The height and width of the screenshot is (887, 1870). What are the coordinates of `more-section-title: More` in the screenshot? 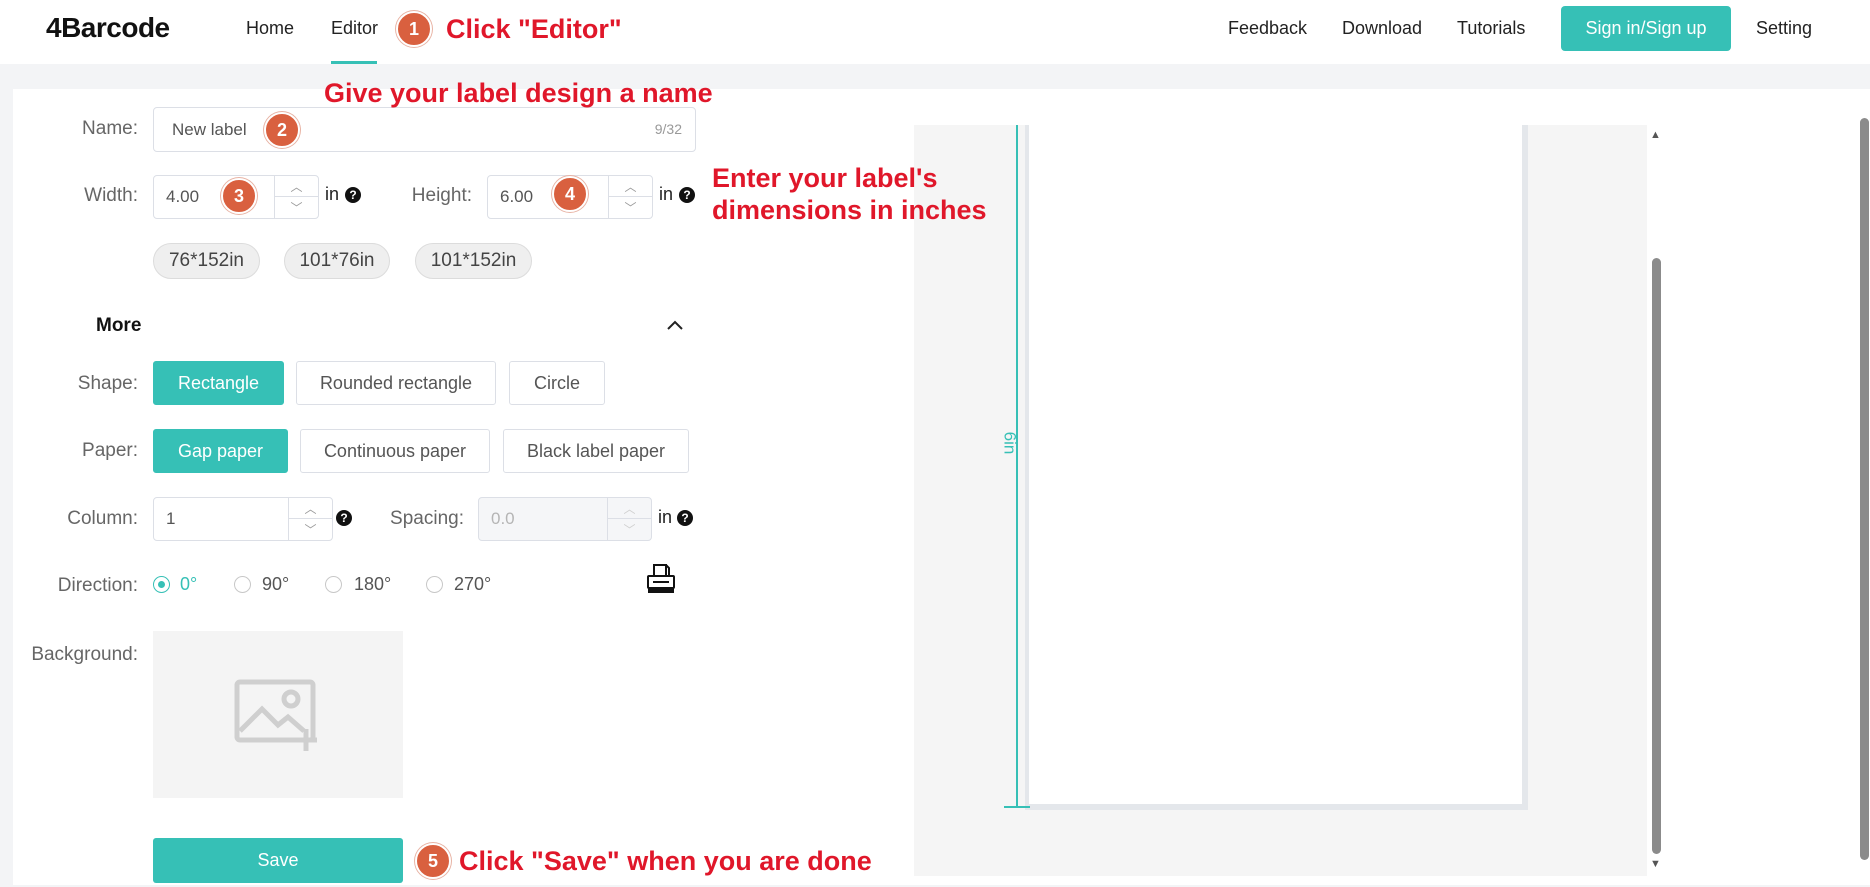 It's located at (119, 325).